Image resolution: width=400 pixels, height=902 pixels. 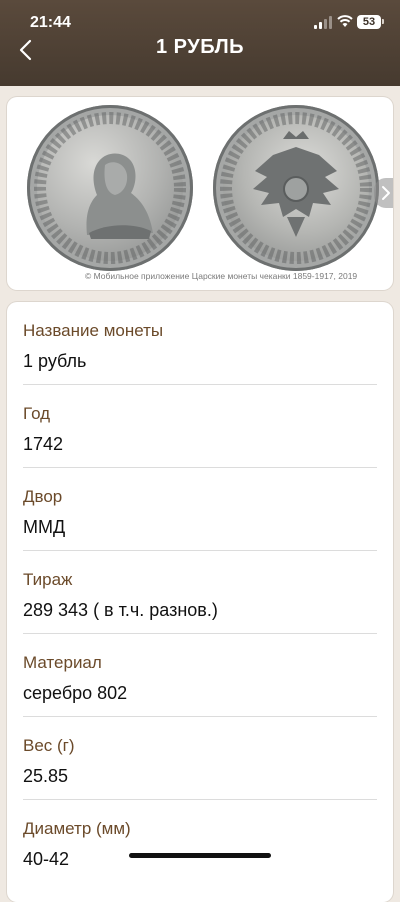 What do you see at coordinates (369, 22) in the screenshot?
I see `battery-icon: 53` at bounding box center [369, 22].